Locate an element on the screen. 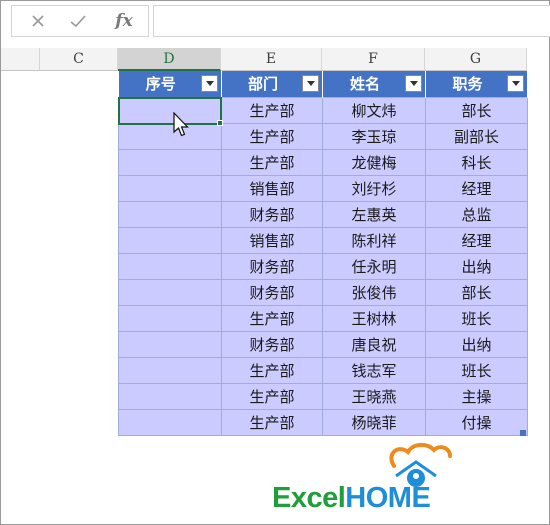  name-cell: 左惠英 is located at coordinates (374, 214).